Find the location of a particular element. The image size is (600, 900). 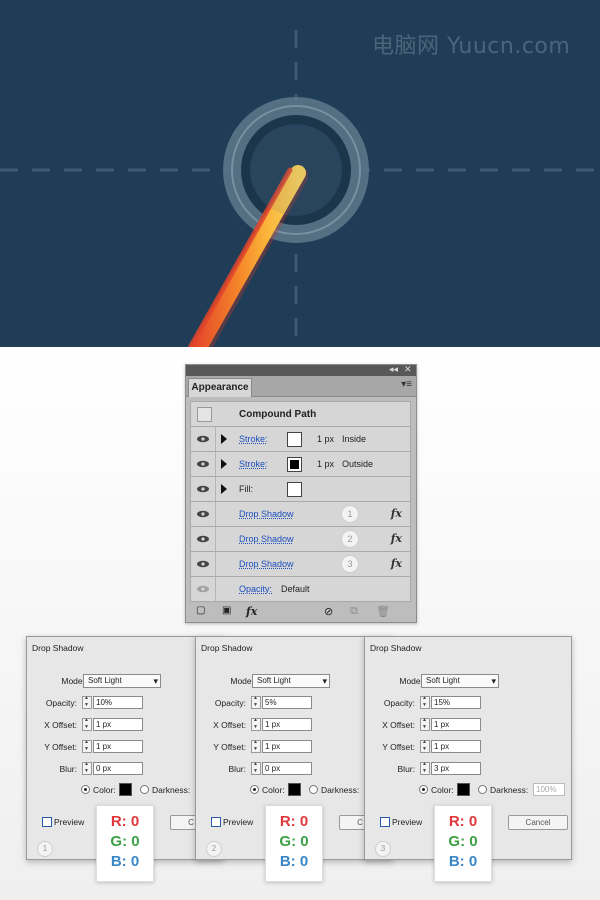

appearance-row-opacity: Opacity: Default is located at coordinates (300, 589).